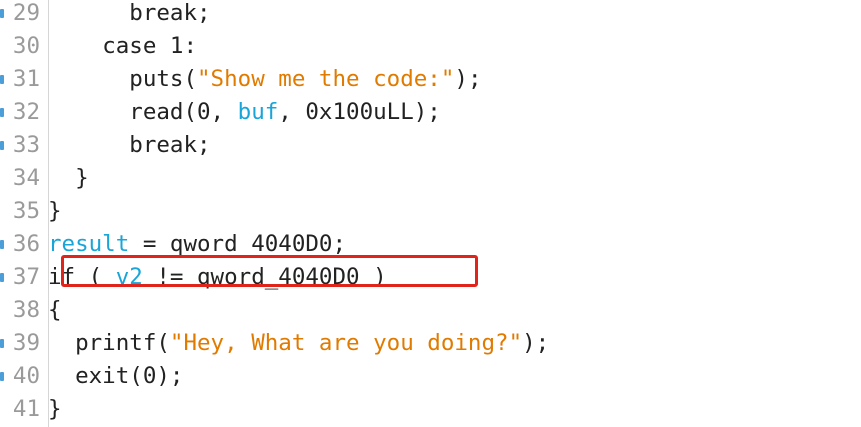 The image size is (861, 427). What do you see at coordinates (269, 271) in the screenshot?
I see `highlight-box` at bounding box center [269, 271].